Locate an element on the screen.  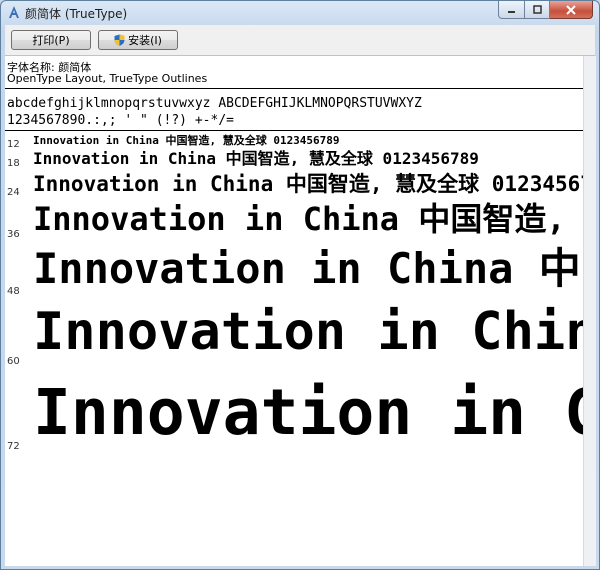
close-button is located at coordinates (571, 10).